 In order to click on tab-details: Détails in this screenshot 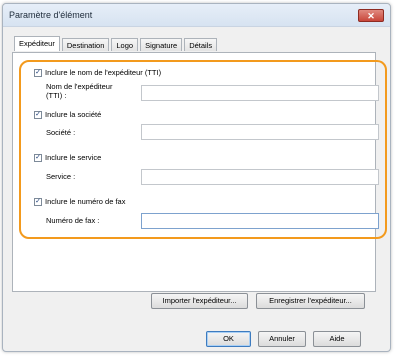, I will do `click(201, 44)`.